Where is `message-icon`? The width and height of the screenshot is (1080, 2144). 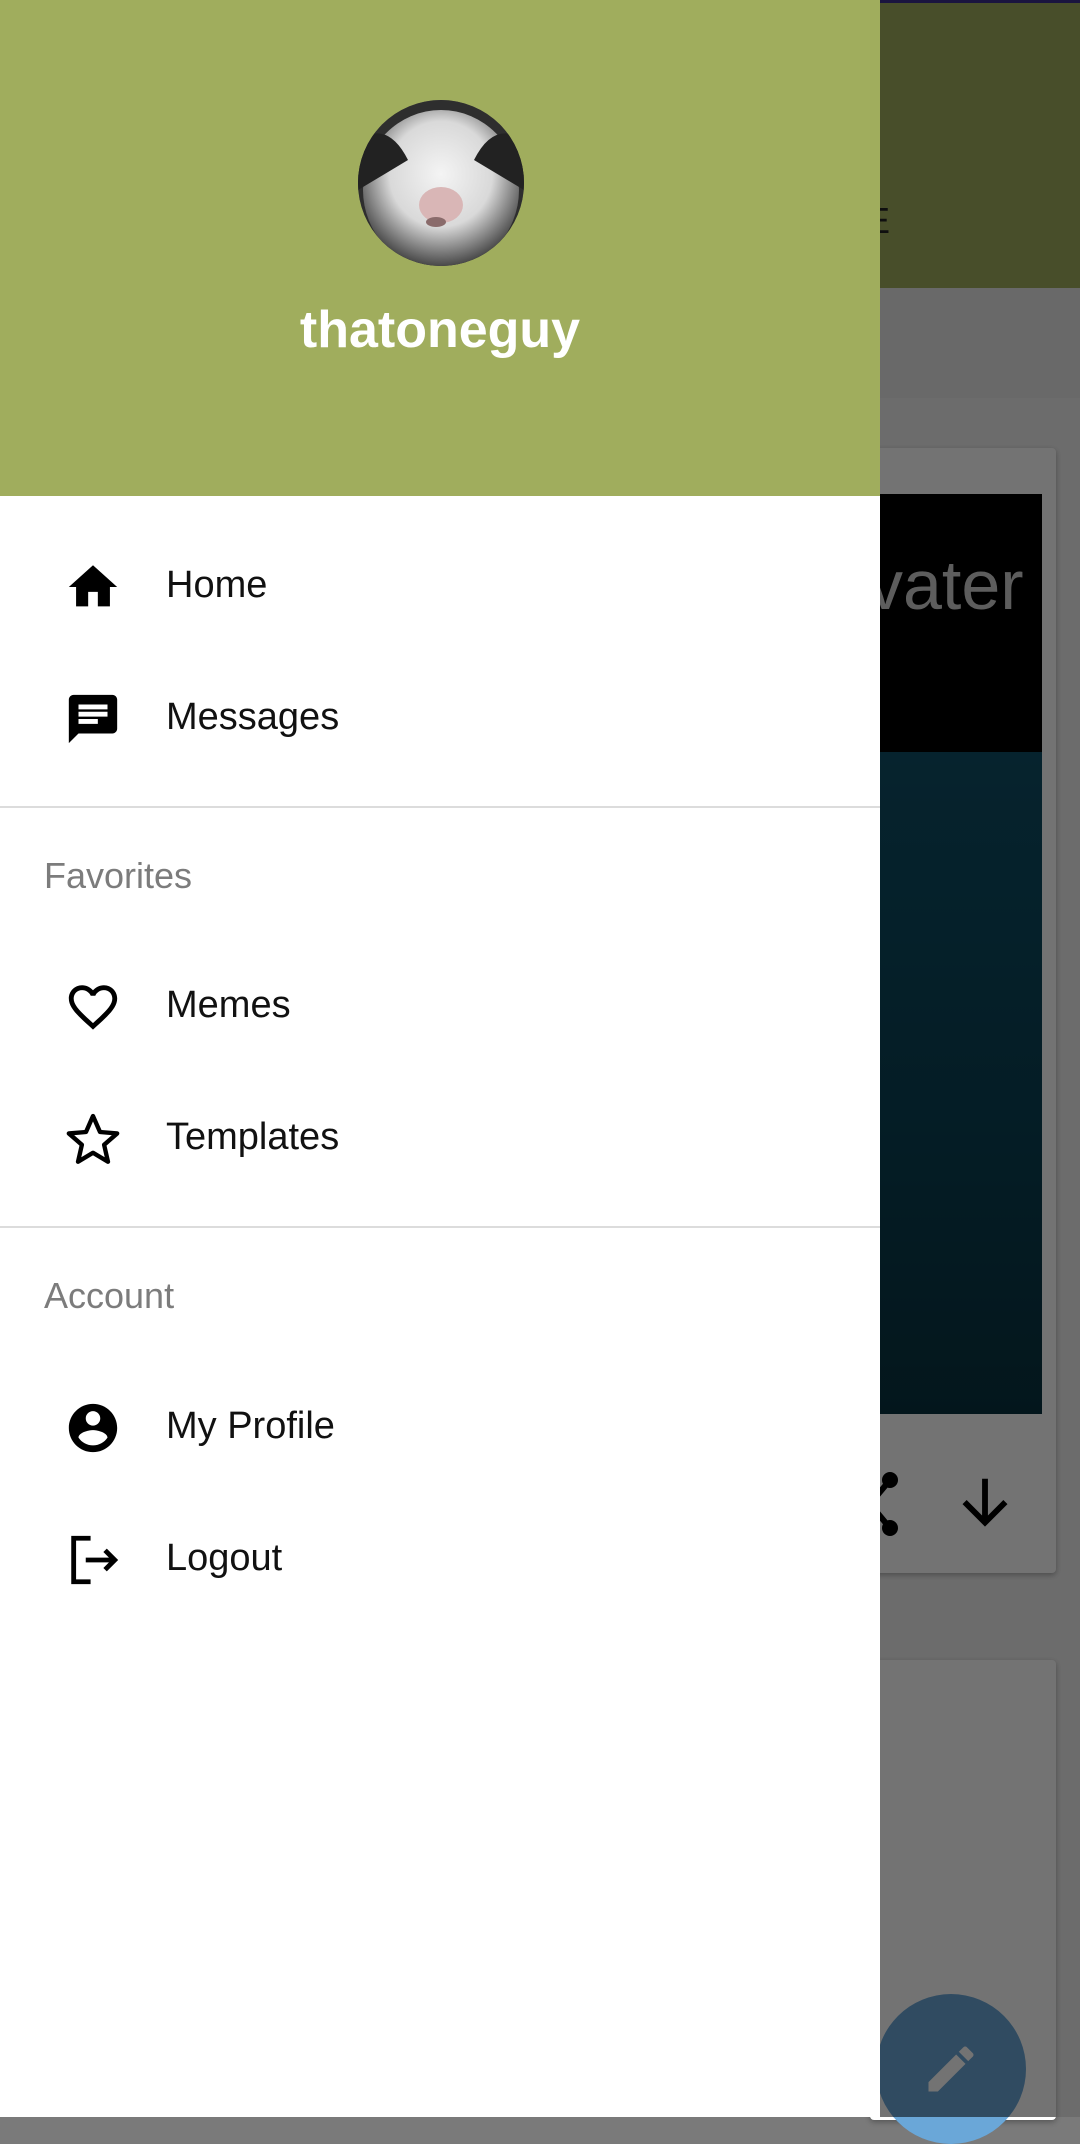
message-icon is located at coordinates (93, 719).